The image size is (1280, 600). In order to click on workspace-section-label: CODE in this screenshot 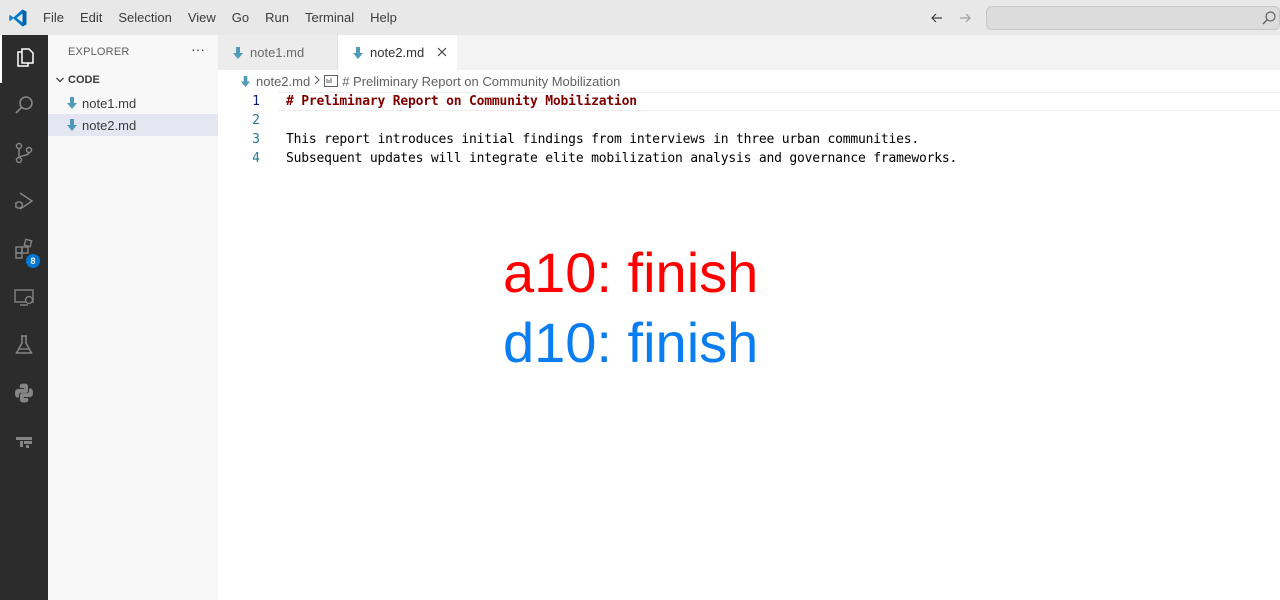, I will do `click(84, 80)`.